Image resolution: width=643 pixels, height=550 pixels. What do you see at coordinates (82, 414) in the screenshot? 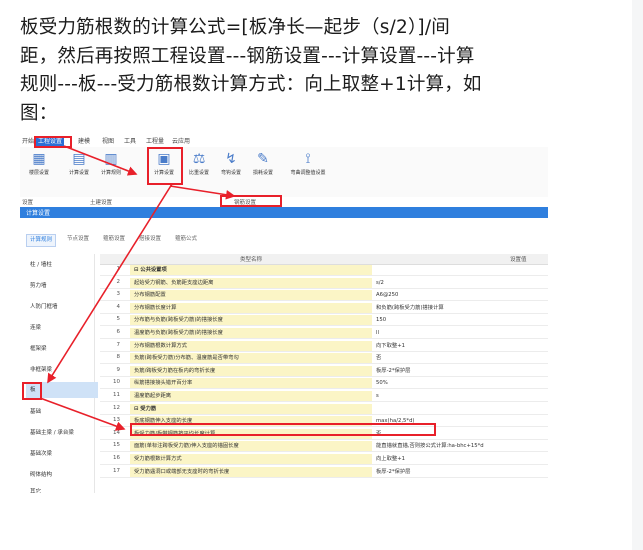
I see `arrow-to-rebar-count-row` at bounding box center [82, 414].